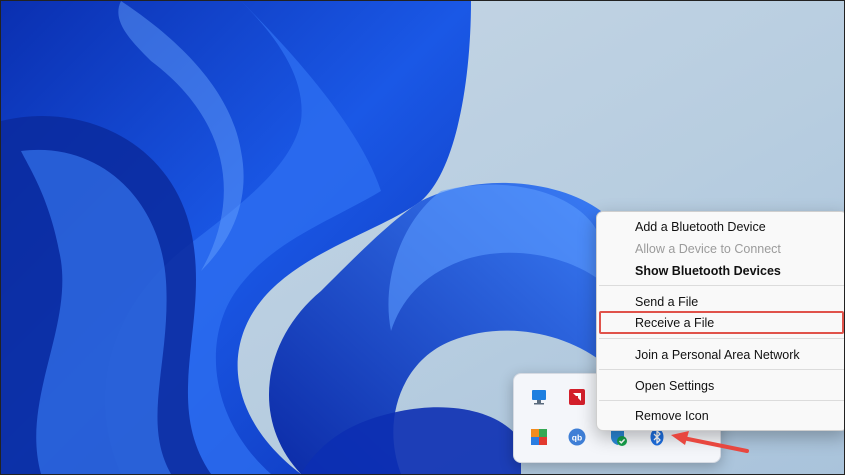  What do you see at coordinates (721, 386) in the screenshot?
I see `menu-item-open-settings: Open Settings` at bounding box center [721, 386].